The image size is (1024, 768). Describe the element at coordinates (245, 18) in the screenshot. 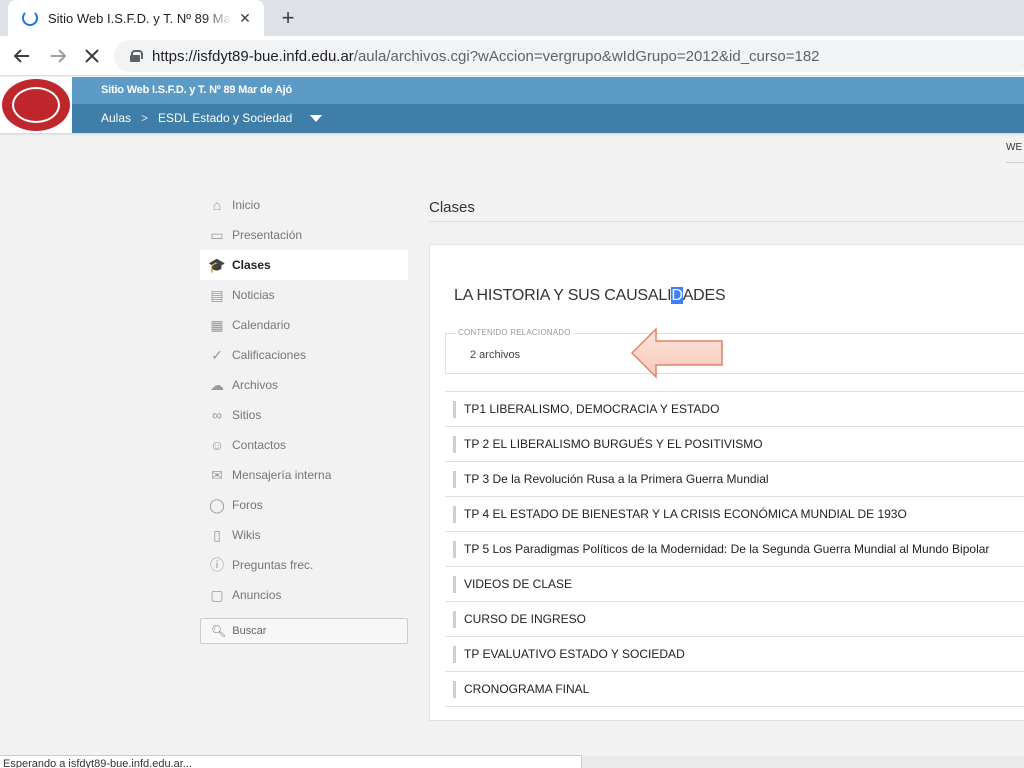

I see `close-tab-icon: ✕` at that location.